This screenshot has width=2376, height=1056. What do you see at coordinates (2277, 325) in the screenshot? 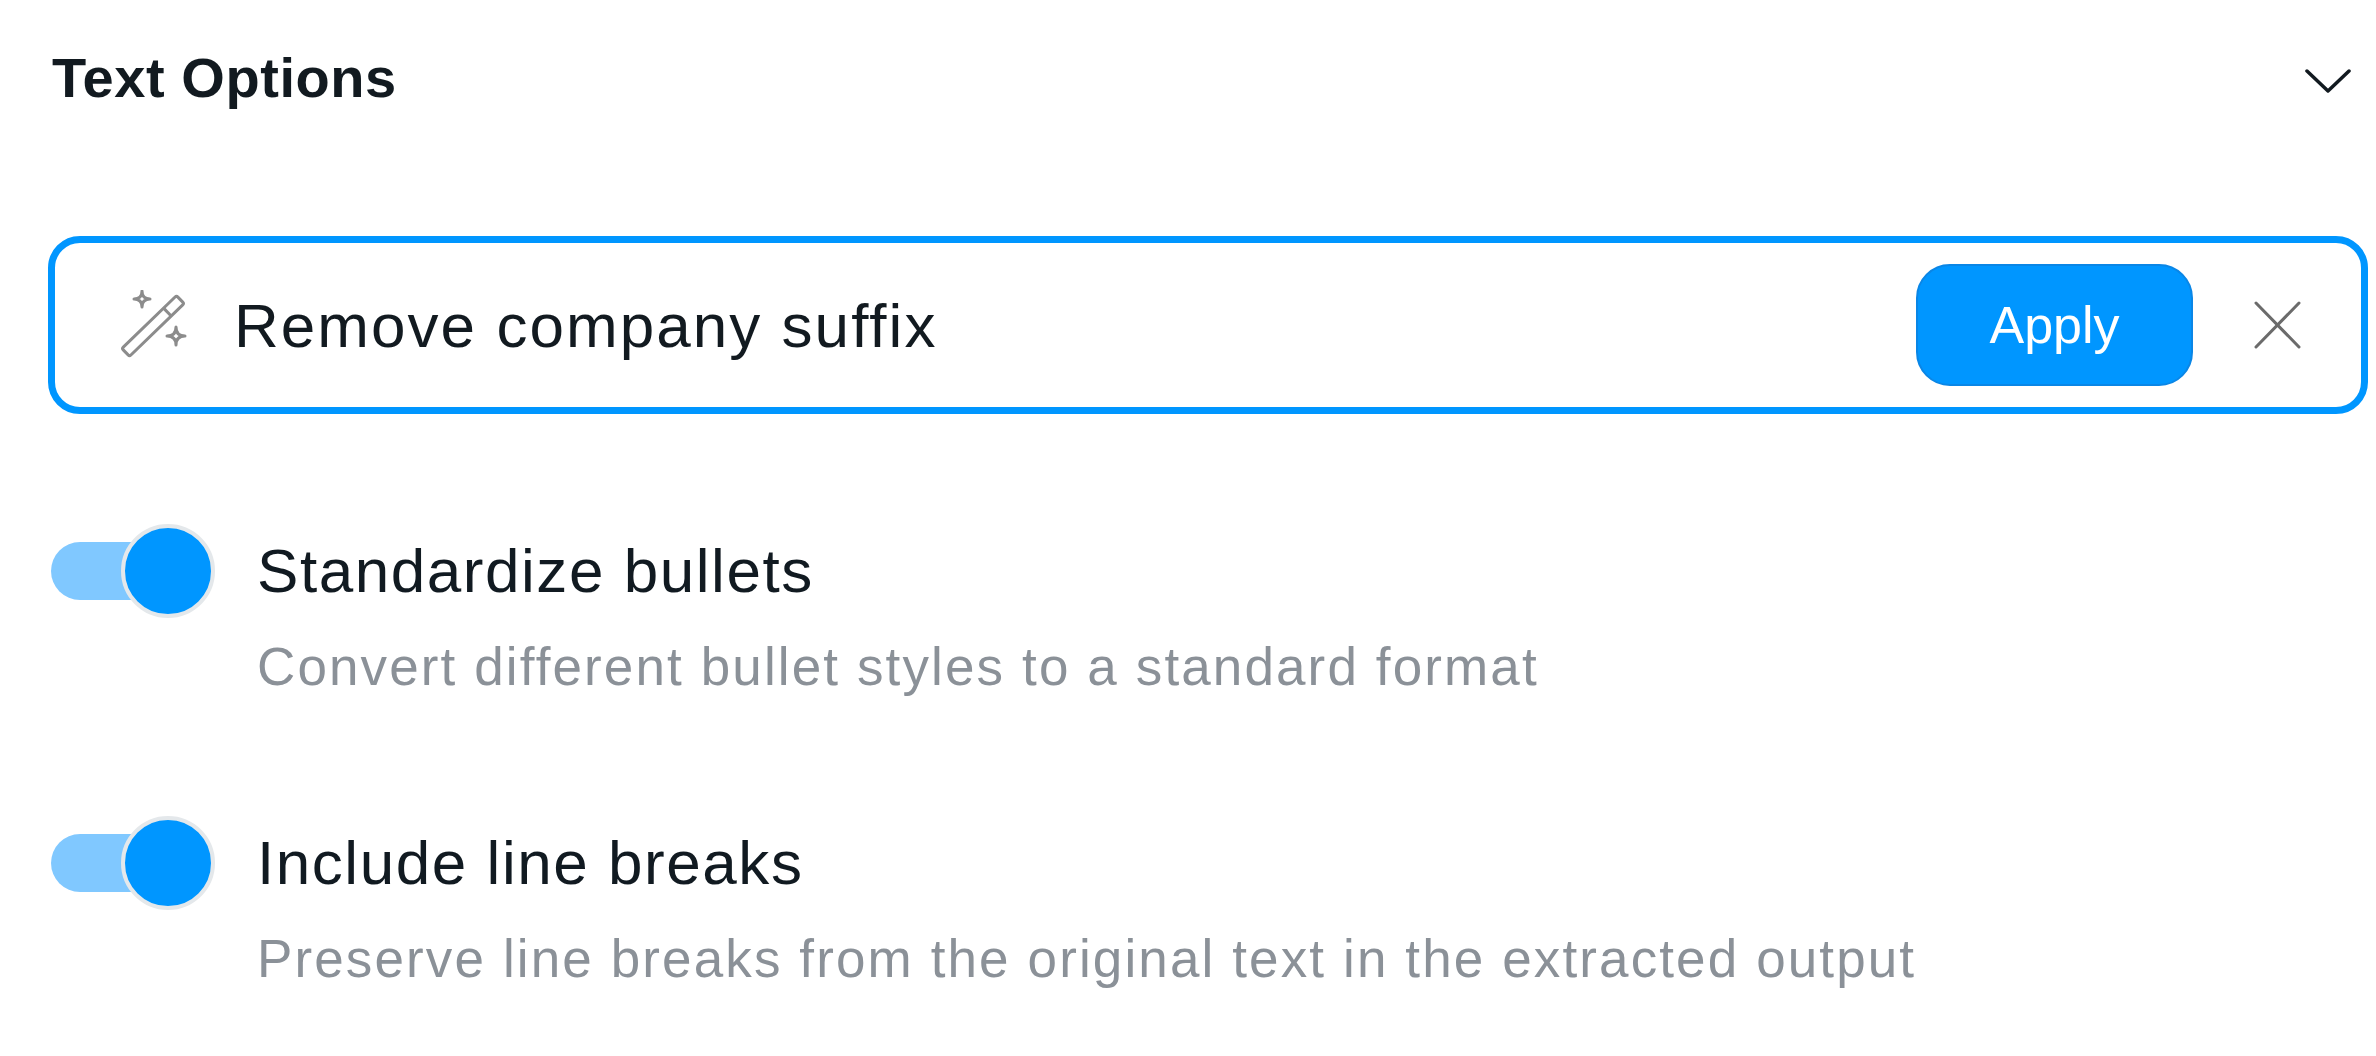
I see `close-icon` at bounding box center [2277, 325].